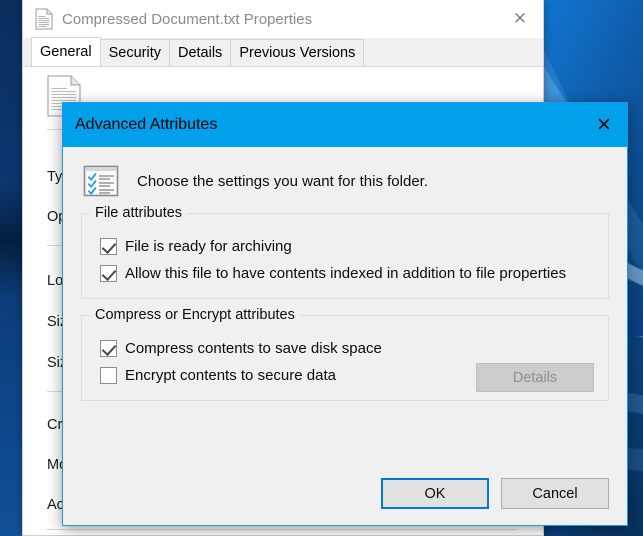 The height and width of the screenshot is (536, 643). Describe the element at coordinates (66, 51) in the screenshot. I see `tab-general: General` at that location.